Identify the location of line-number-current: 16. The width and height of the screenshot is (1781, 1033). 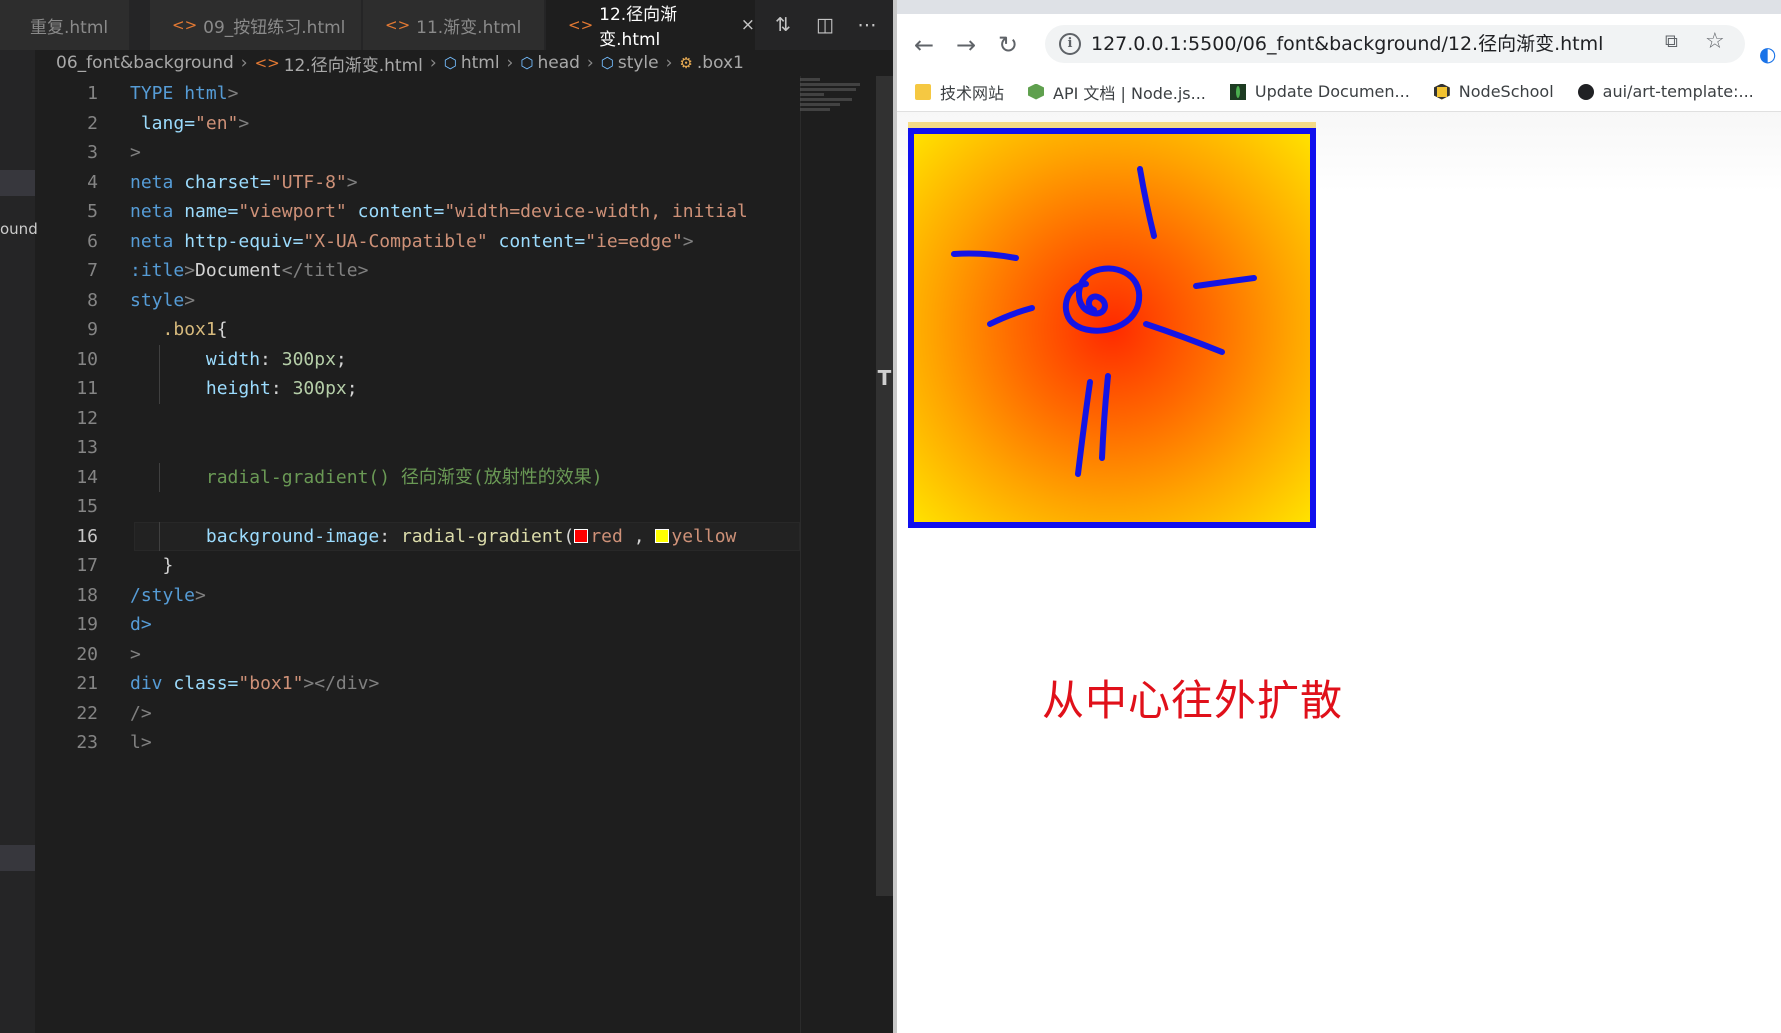
(87, 536).